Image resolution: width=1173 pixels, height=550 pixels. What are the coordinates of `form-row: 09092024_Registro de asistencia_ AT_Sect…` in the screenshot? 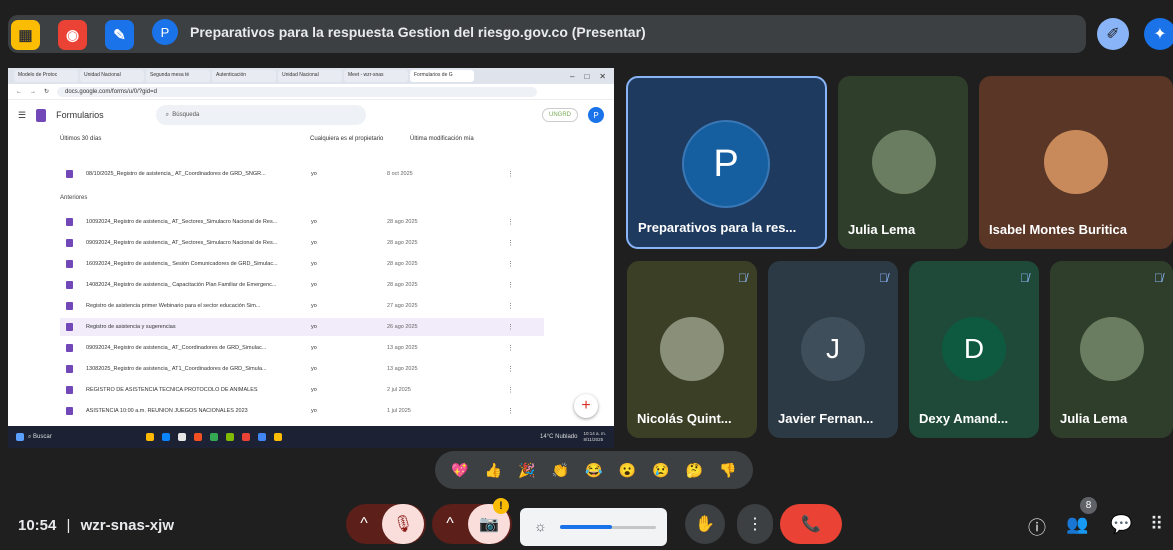 It's located at (301, 243).